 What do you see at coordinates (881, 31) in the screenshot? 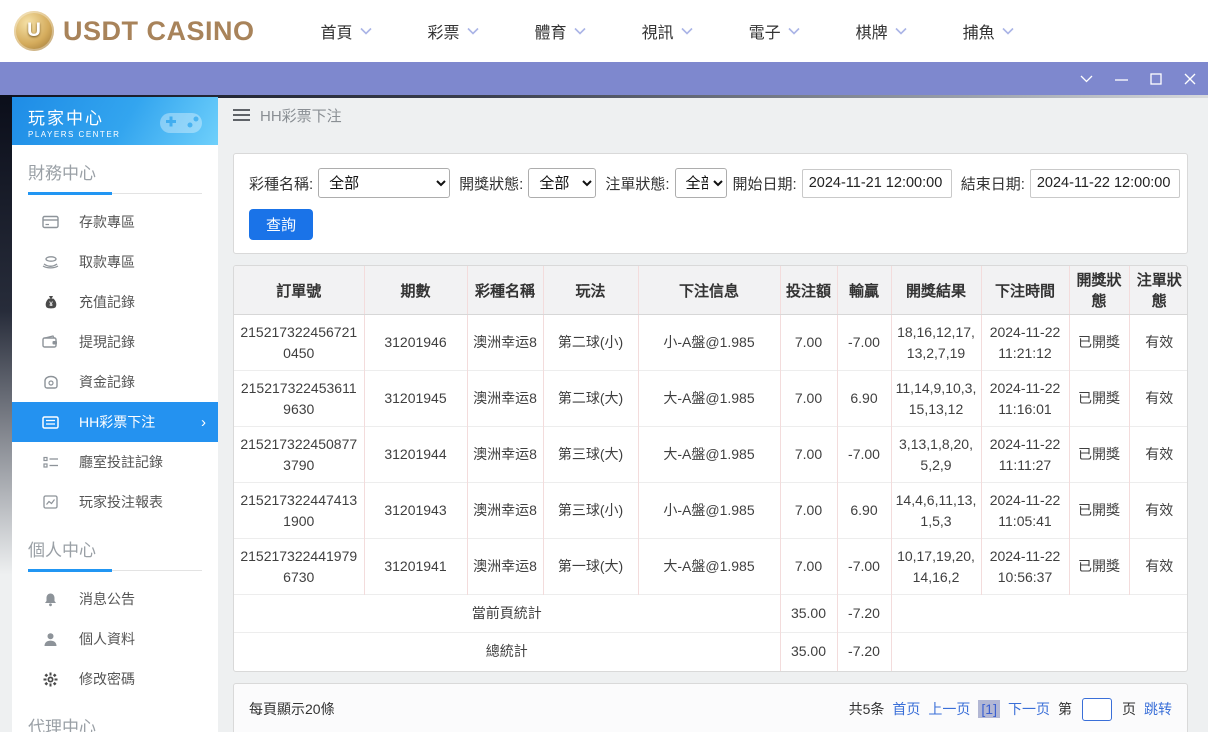
I see `nav-item-chess: 棋牌` at bounding box center [881, 31].